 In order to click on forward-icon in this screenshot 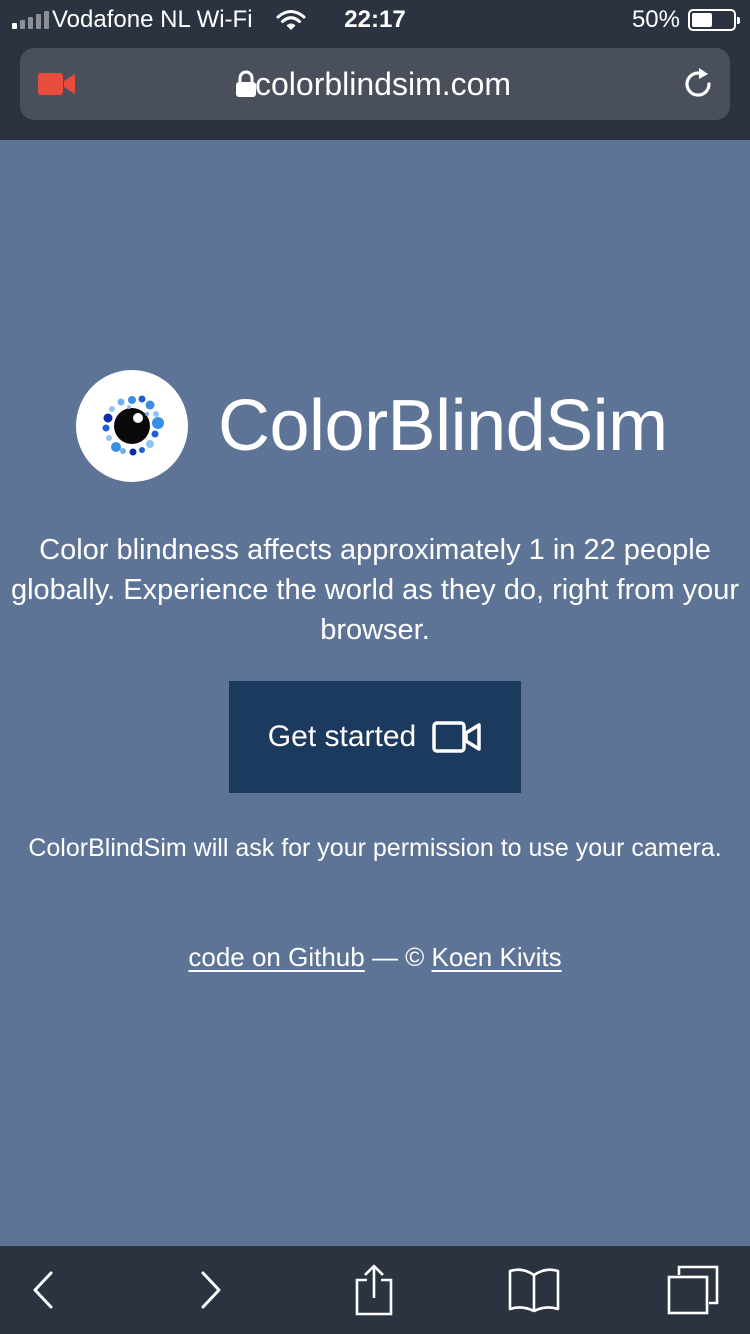, I will do `click(211, 1290)`.